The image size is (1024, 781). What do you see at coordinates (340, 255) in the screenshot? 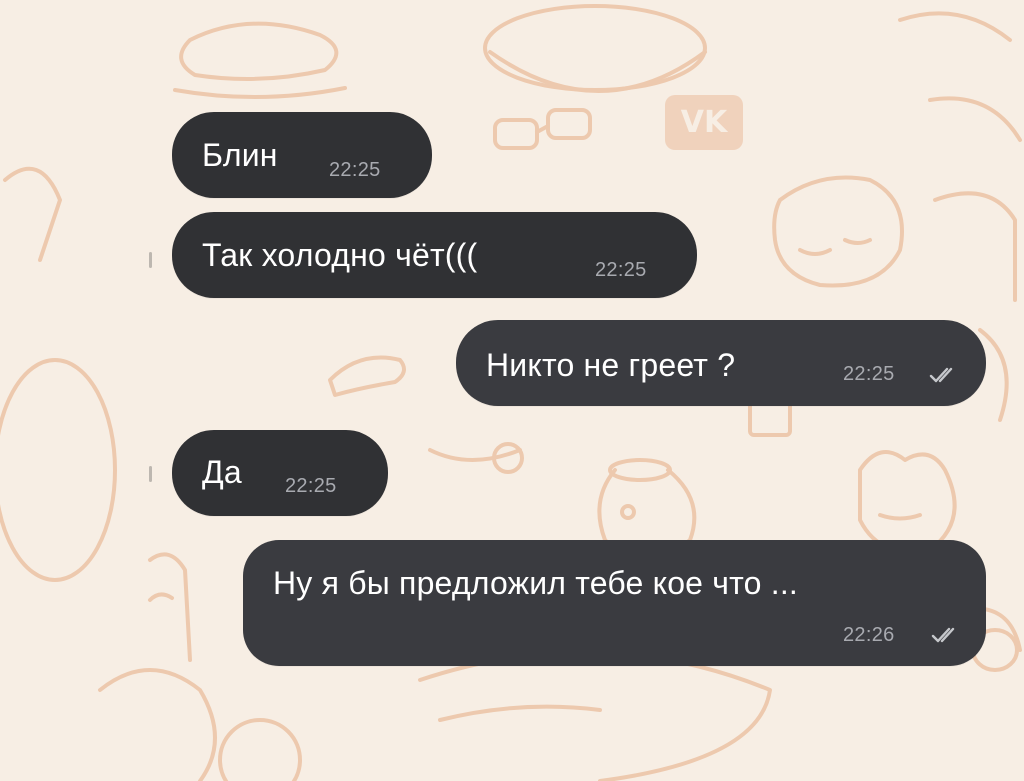
I see `message-text: Так холодно чёт(((` at bounding box center [340, 255].